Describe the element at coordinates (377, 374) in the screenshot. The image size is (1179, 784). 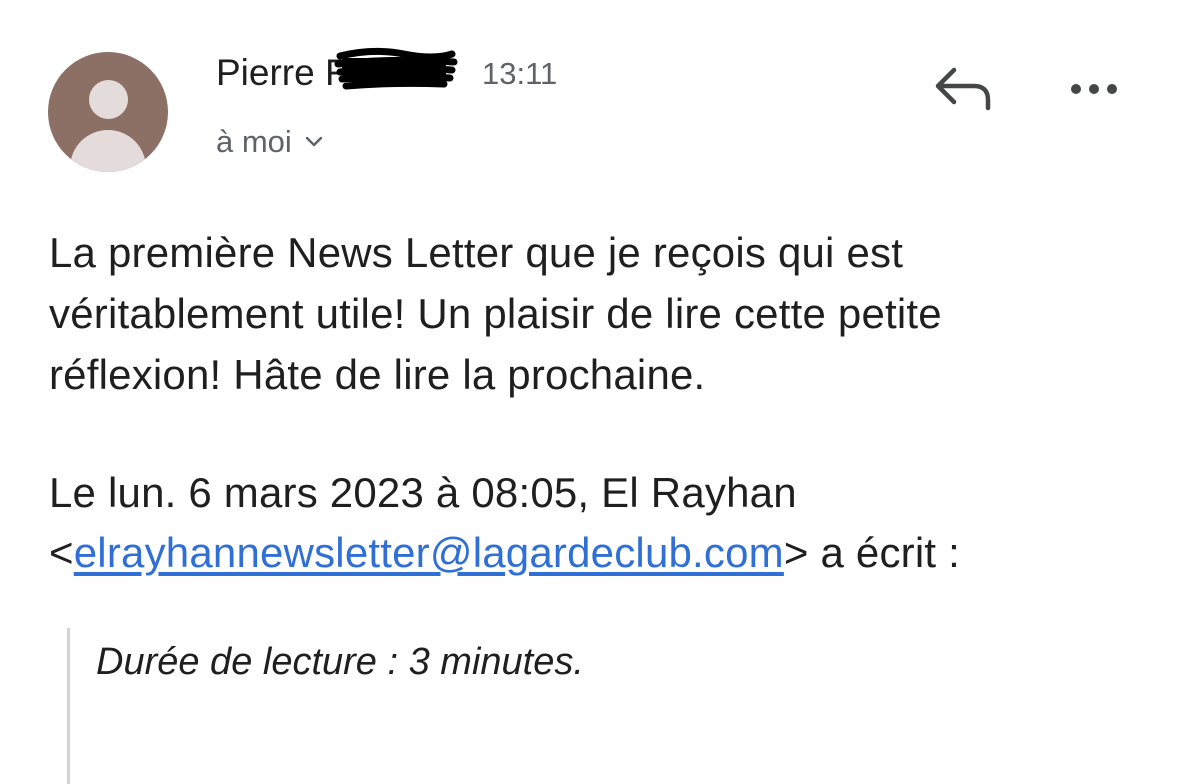
I see `message-line: réflexion! Hâte de lire la prochaine.` at that location.